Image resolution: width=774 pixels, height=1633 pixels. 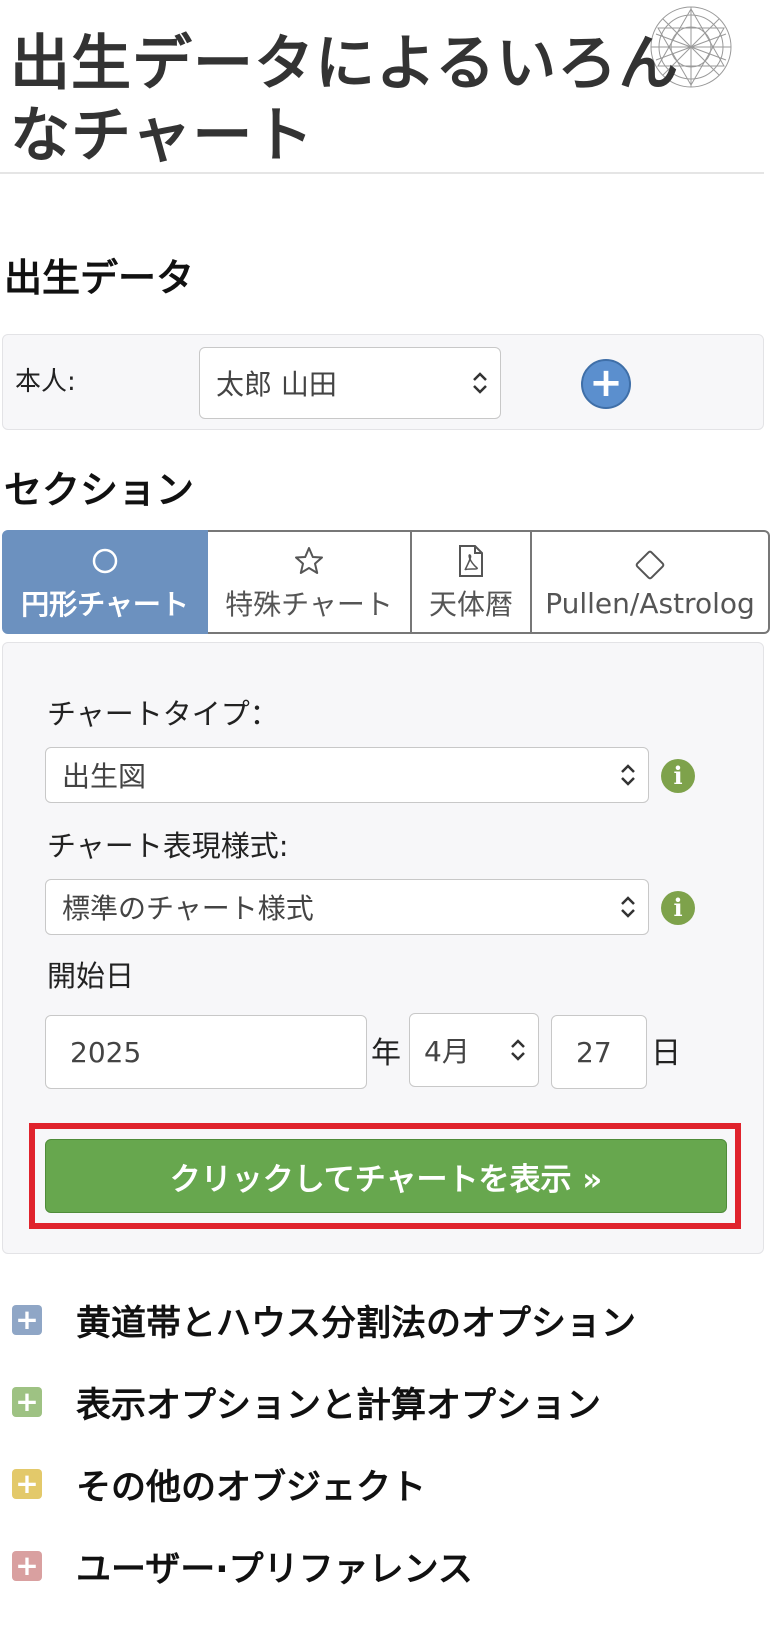 What do you see at coordinates (105, 582) in the screenshot?
I see `tab-circle-chart: 円形チャート` at bounding box center [105, 582].